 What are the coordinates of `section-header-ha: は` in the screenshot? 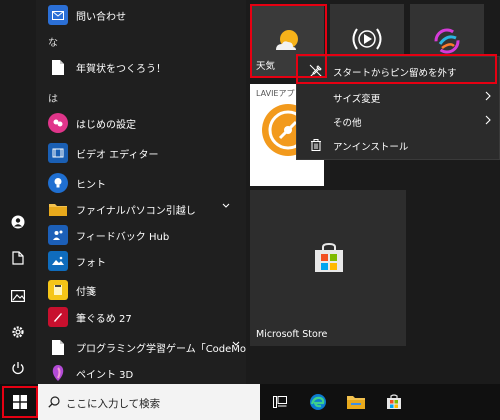 It's located at (53, 97).